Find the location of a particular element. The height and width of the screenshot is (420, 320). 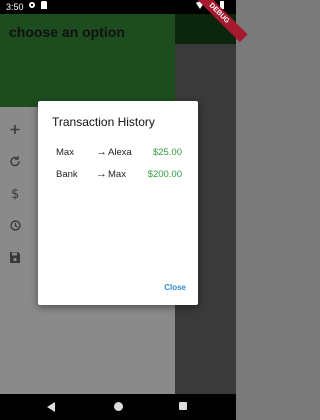

transaction-amount: $200.00 is located at coordinates (164, 174).